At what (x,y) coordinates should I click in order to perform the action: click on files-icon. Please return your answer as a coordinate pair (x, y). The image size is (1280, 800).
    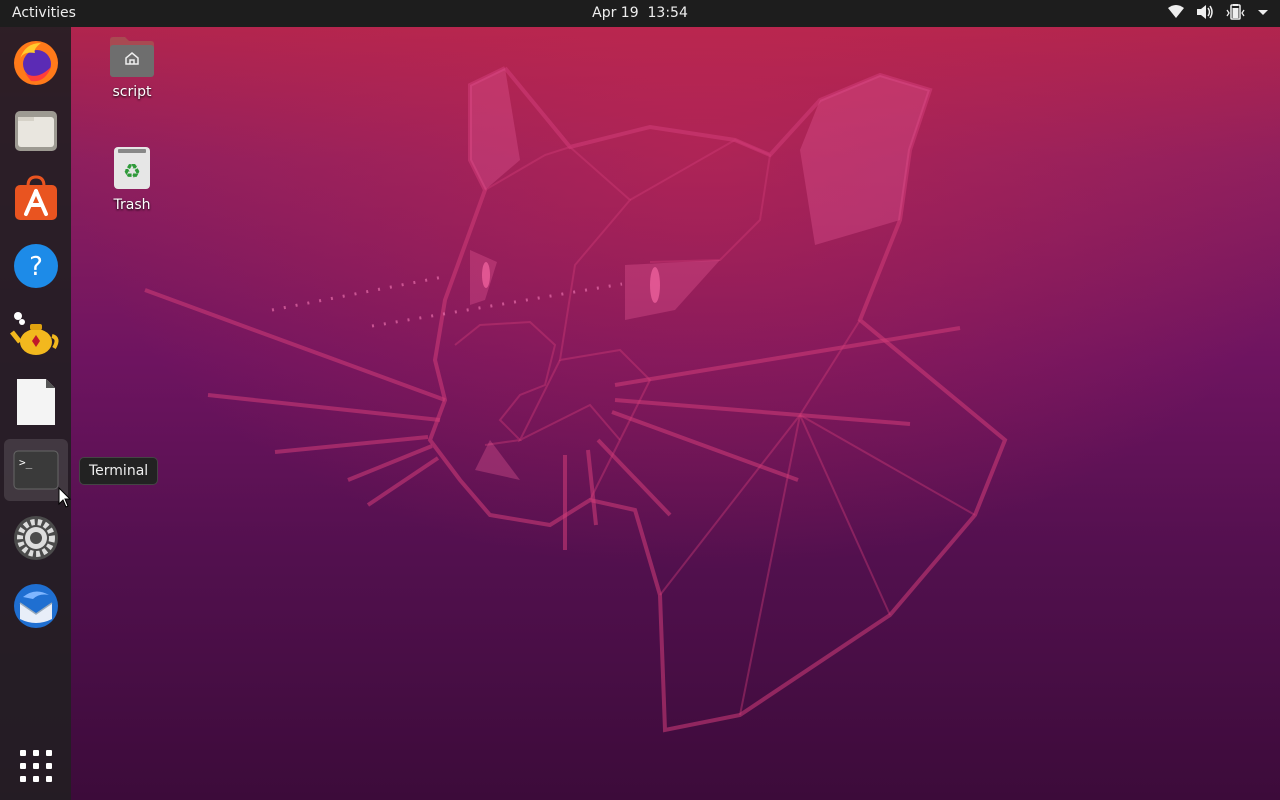
    Looking at the image, I should click on (36, 131).